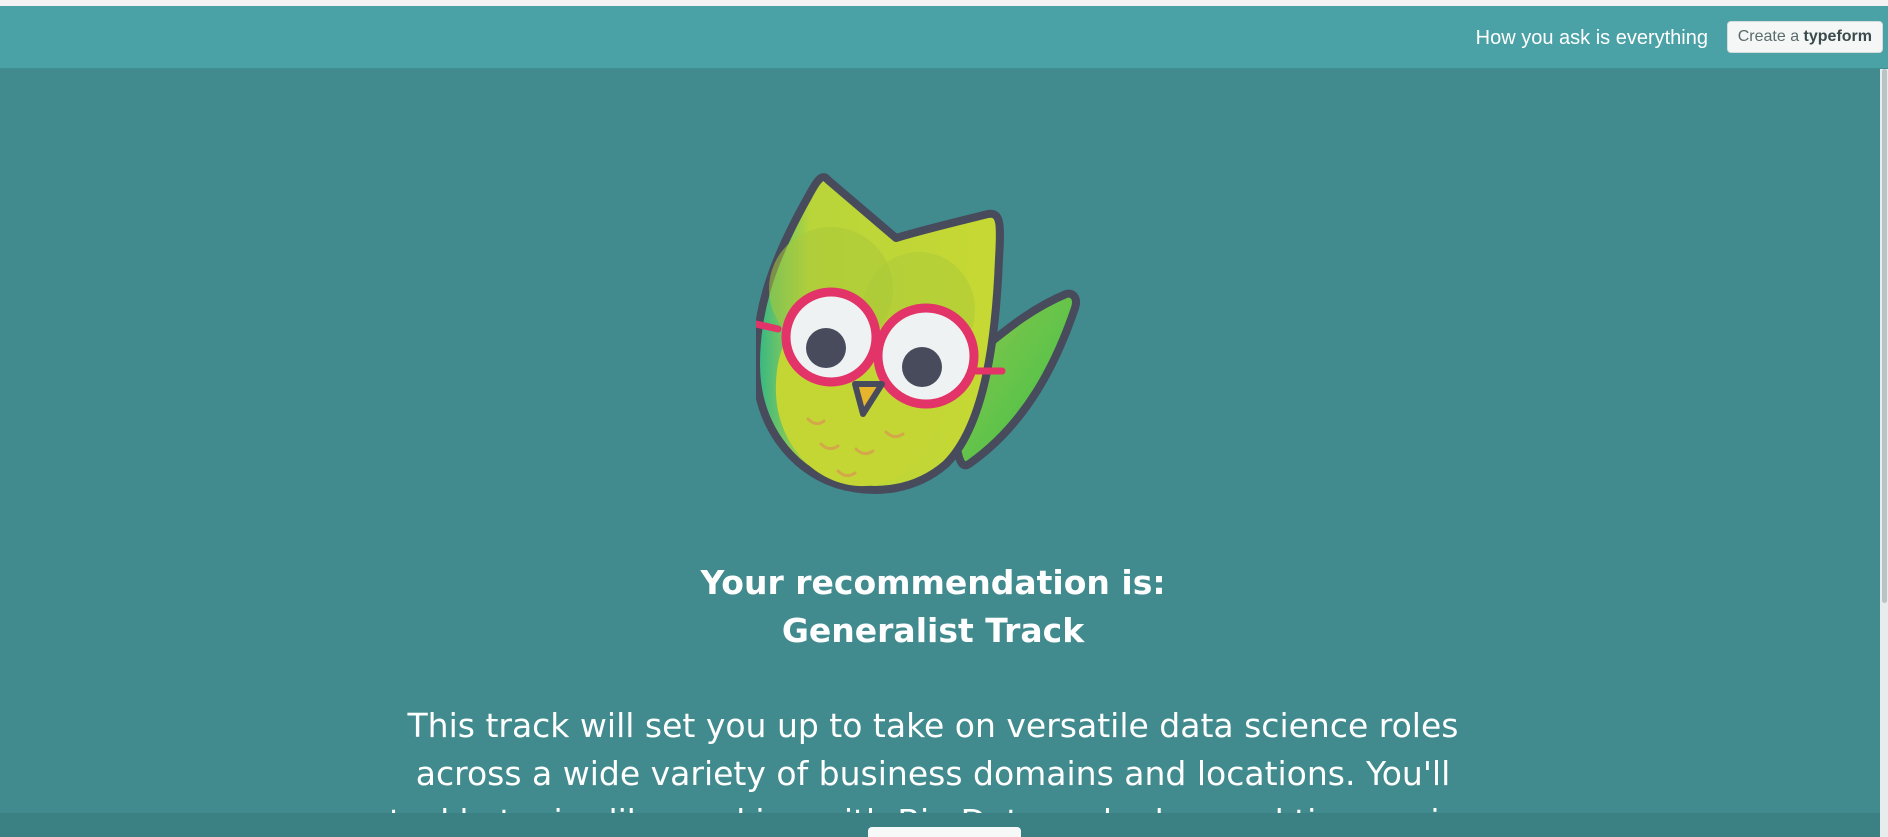 Image resolution: width=1888 pixels, height=837 pixels. I want to click on recommended-track-title: Generalist Track, so click(933, 630).